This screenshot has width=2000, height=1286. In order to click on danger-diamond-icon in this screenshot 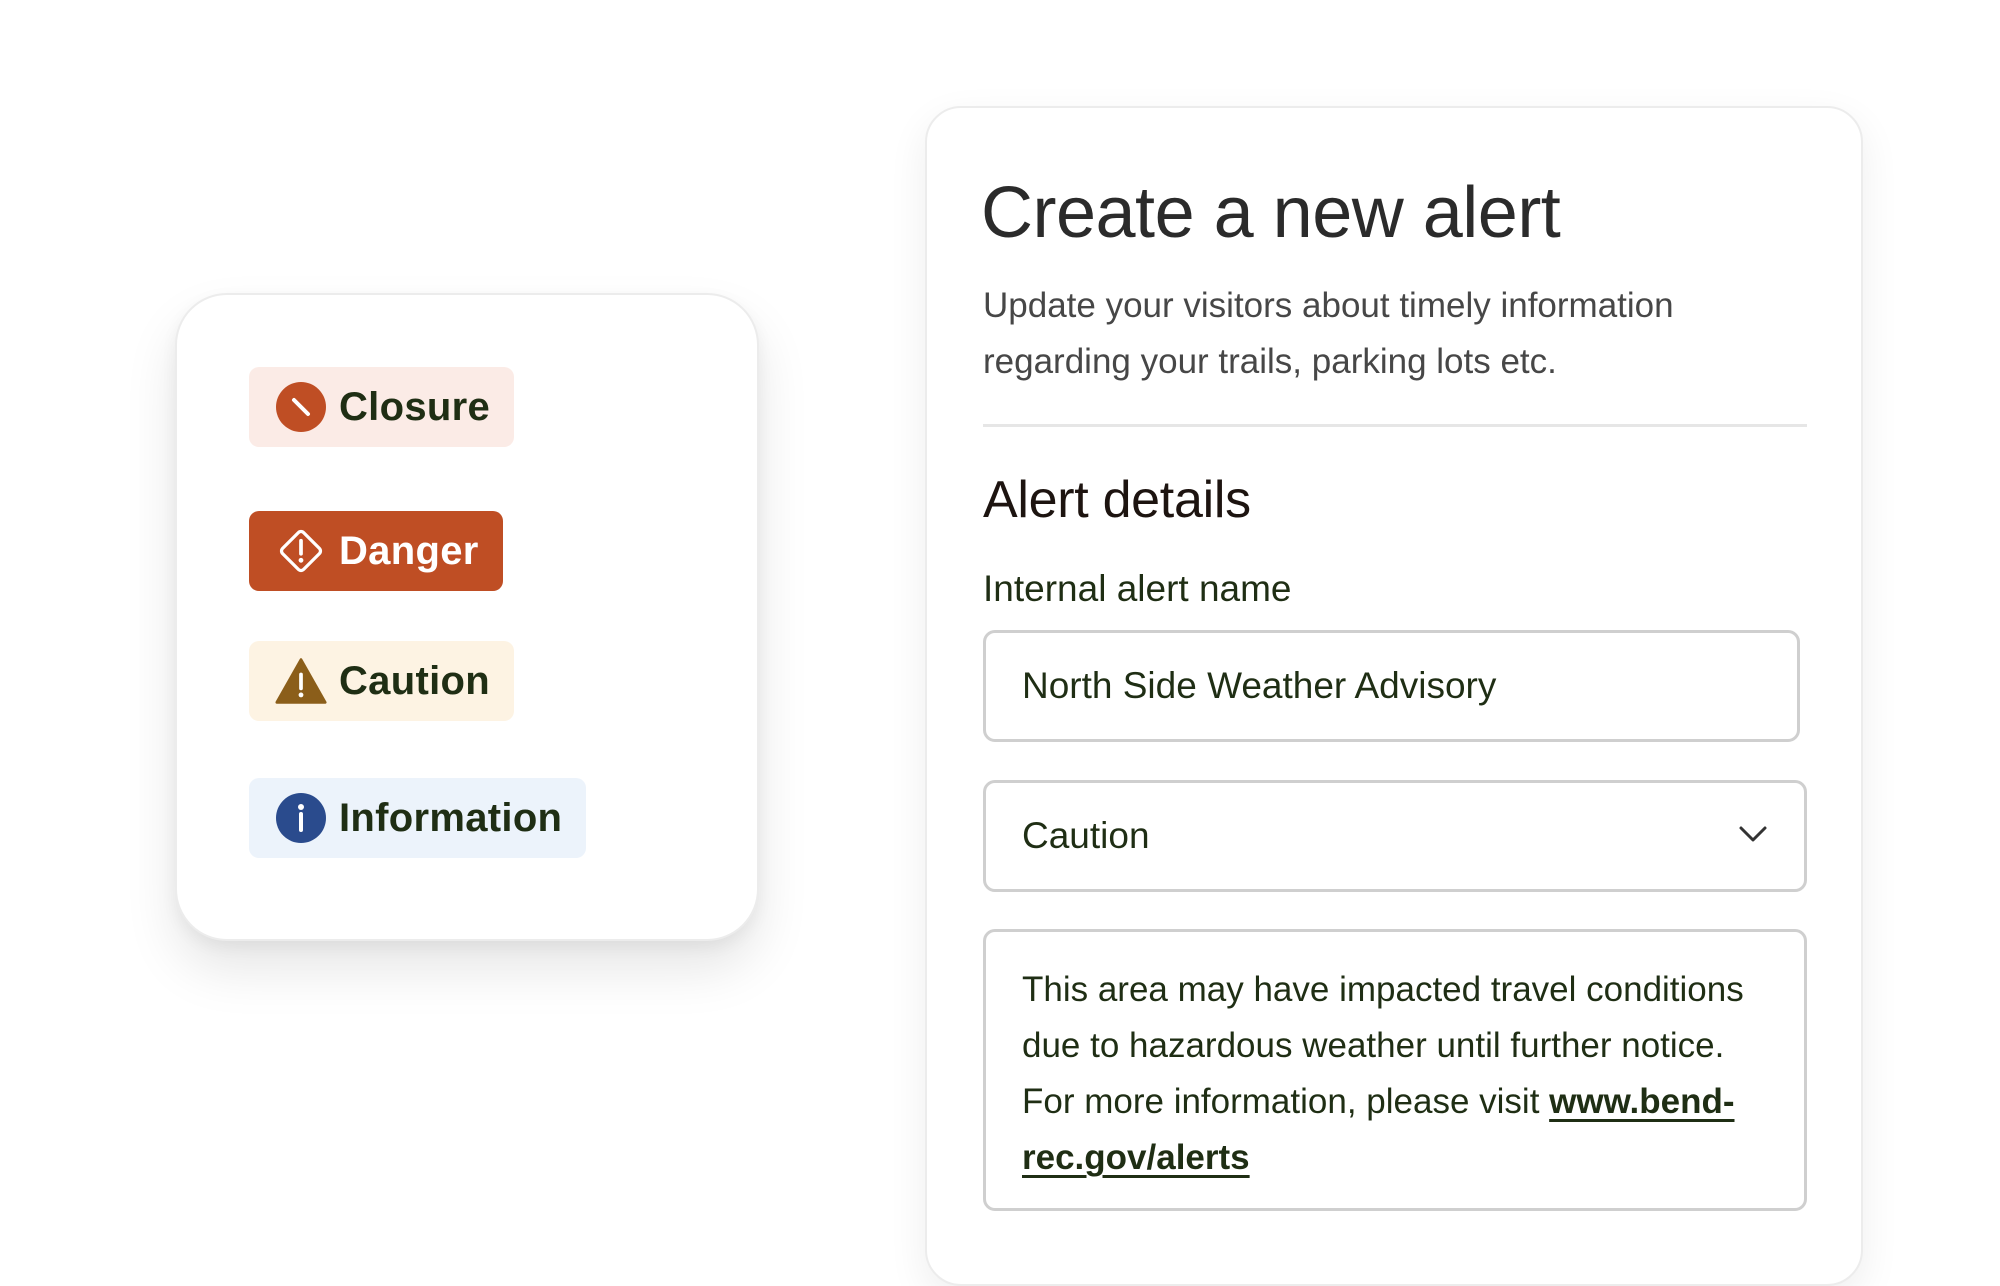, I will do `click(301, 551)`.